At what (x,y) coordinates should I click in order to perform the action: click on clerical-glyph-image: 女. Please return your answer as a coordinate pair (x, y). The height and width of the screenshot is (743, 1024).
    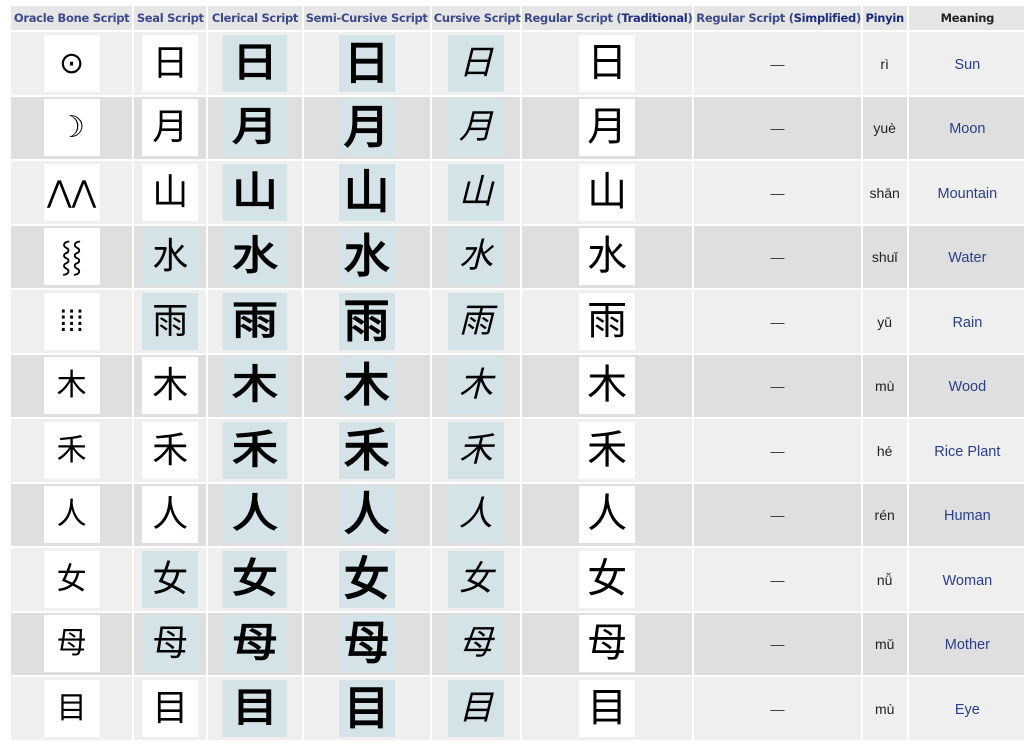
    Looking at the image, I should click on (255, 579).